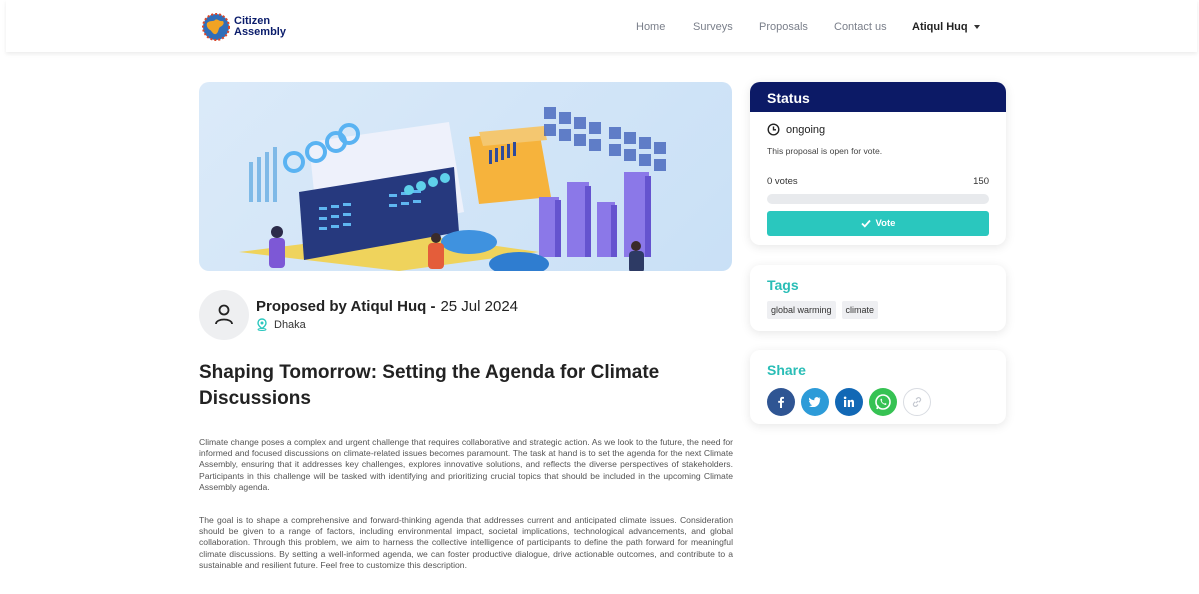 This screenshot has height=594, width=1199. I want to click on status-state: ongoing, so click(796, 129).